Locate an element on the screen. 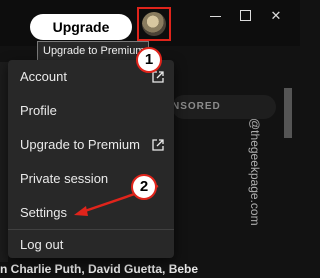 The width and height of the screenshot is (320, 278). watermark: @thegeekpage.com is located at coordinates (255, 172).